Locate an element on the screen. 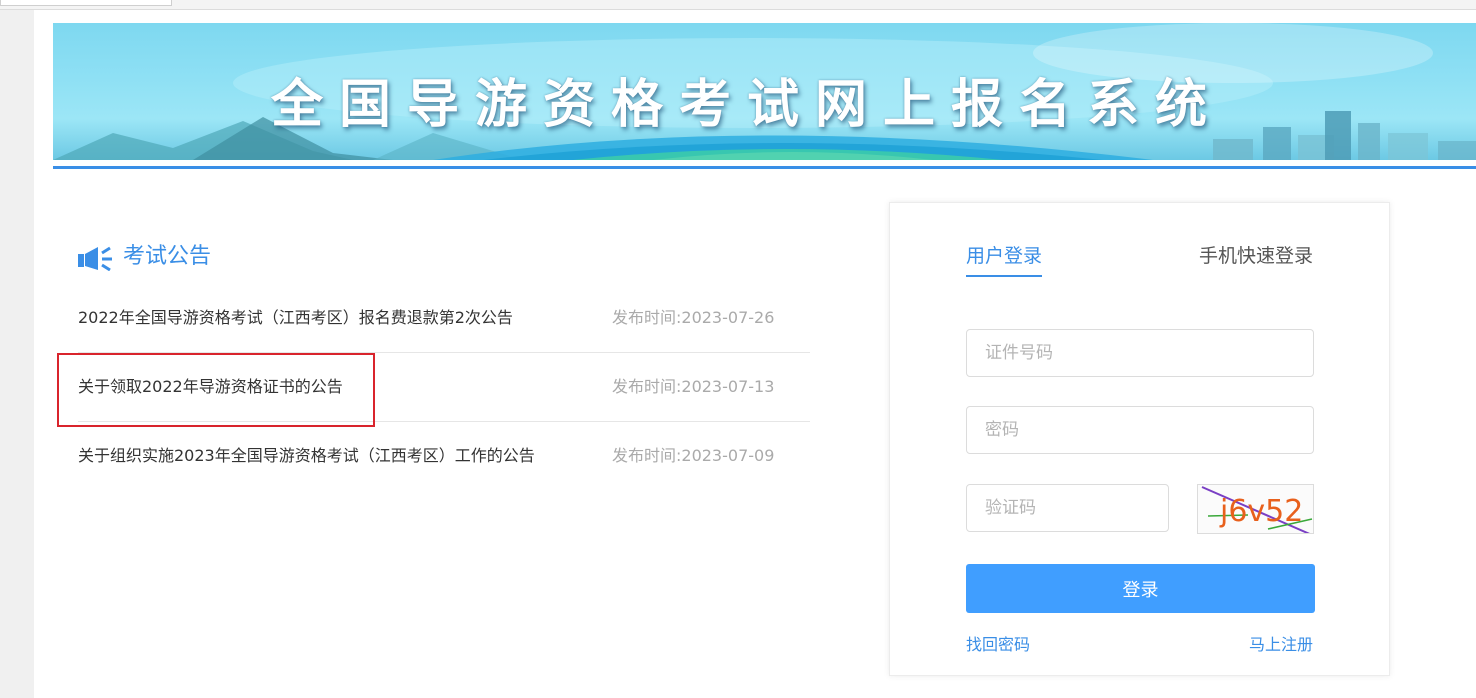  megaphone-icon is located at coordinates (95, 258).